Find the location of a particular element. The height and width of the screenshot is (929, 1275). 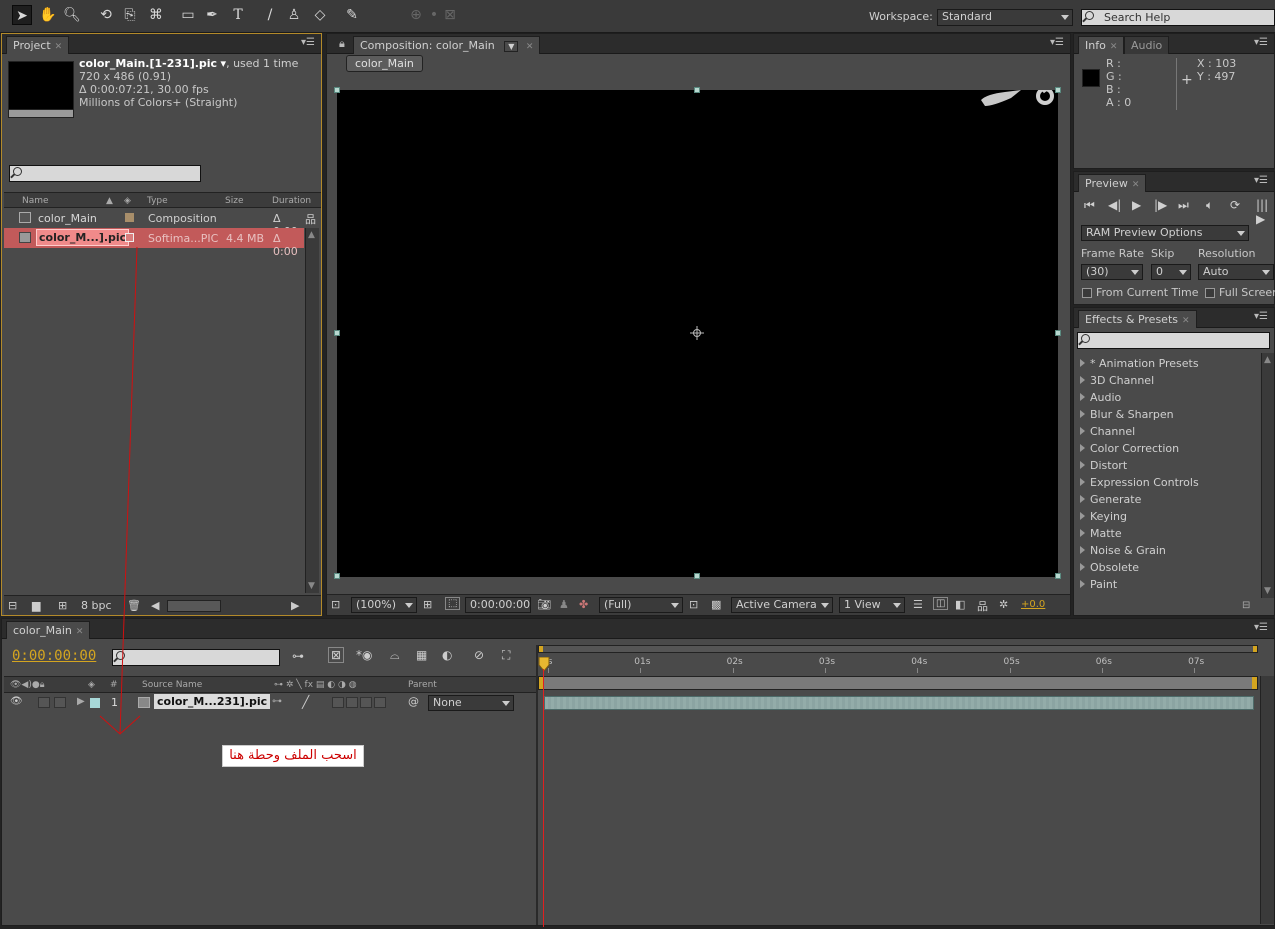

hide-shy-icon: ⌓ is located at coordinates (395, 655).